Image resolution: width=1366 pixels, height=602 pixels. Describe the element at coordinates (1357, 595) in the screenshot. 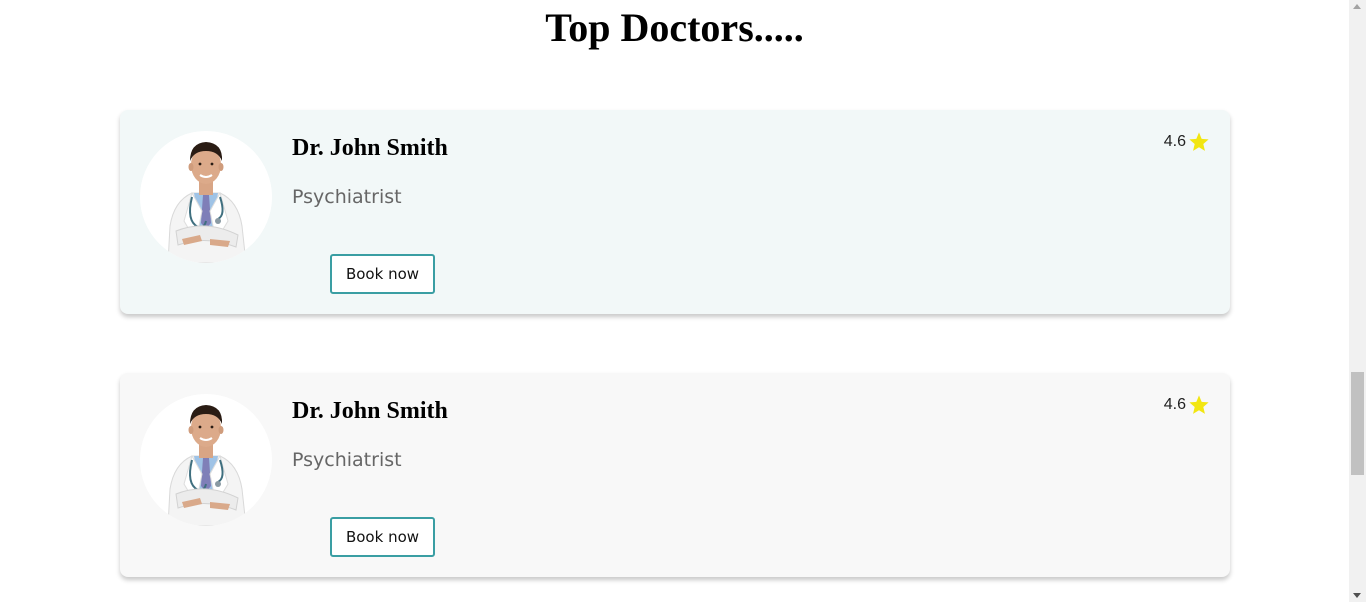

I see `scroll-down-arrow-icon` at that location.